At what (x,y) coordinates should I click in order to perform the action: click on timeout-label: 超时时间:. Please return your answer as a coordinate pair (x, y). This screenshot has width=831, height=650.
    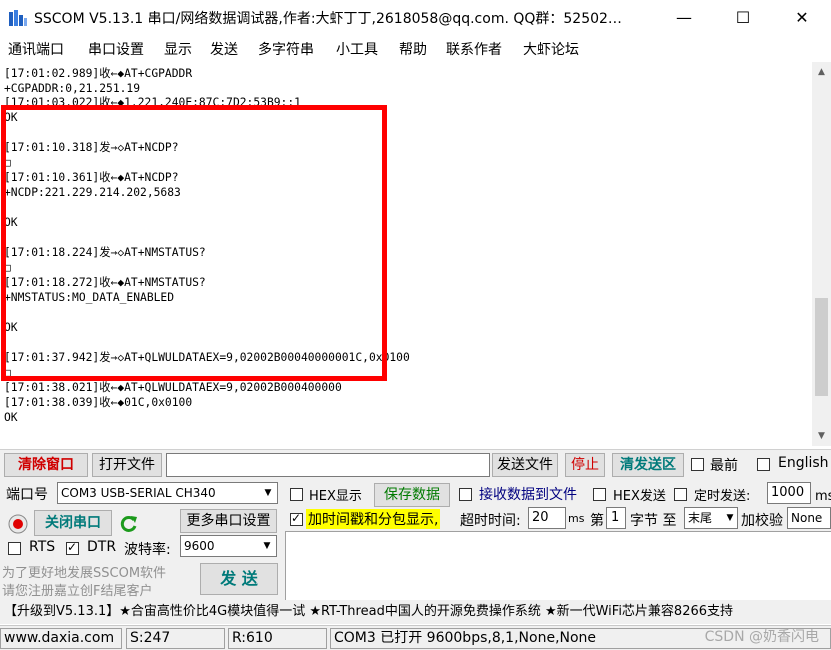
    Looking at the image, I should click on (490, 521).